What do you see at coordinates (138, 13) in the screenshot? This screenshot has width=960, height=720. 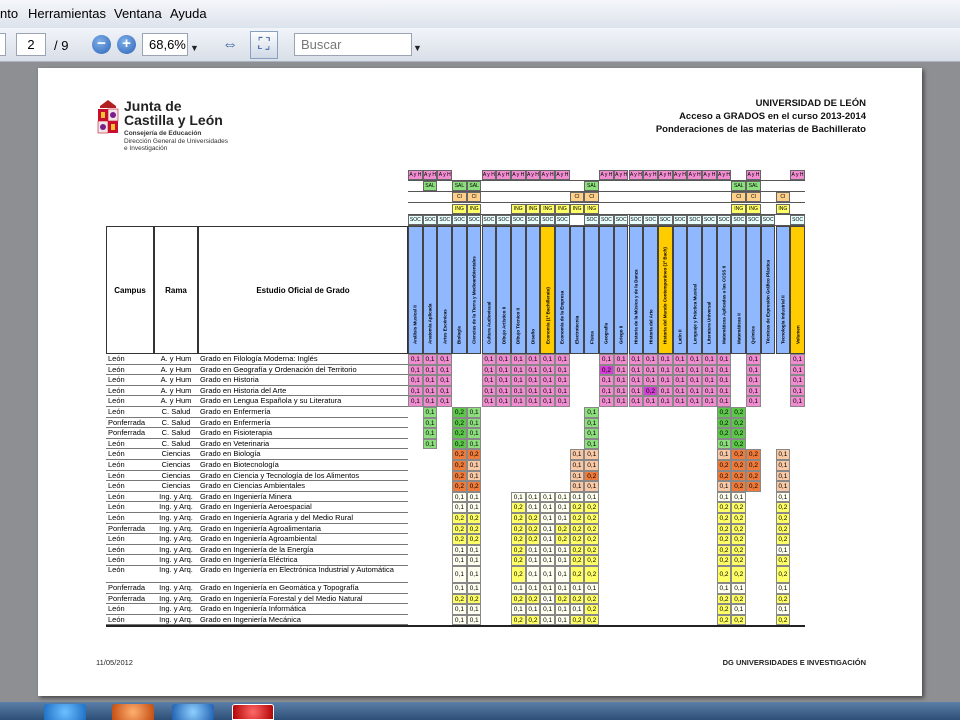 I see `menu-ventana: Ventana` at bounding box center [138, 13].